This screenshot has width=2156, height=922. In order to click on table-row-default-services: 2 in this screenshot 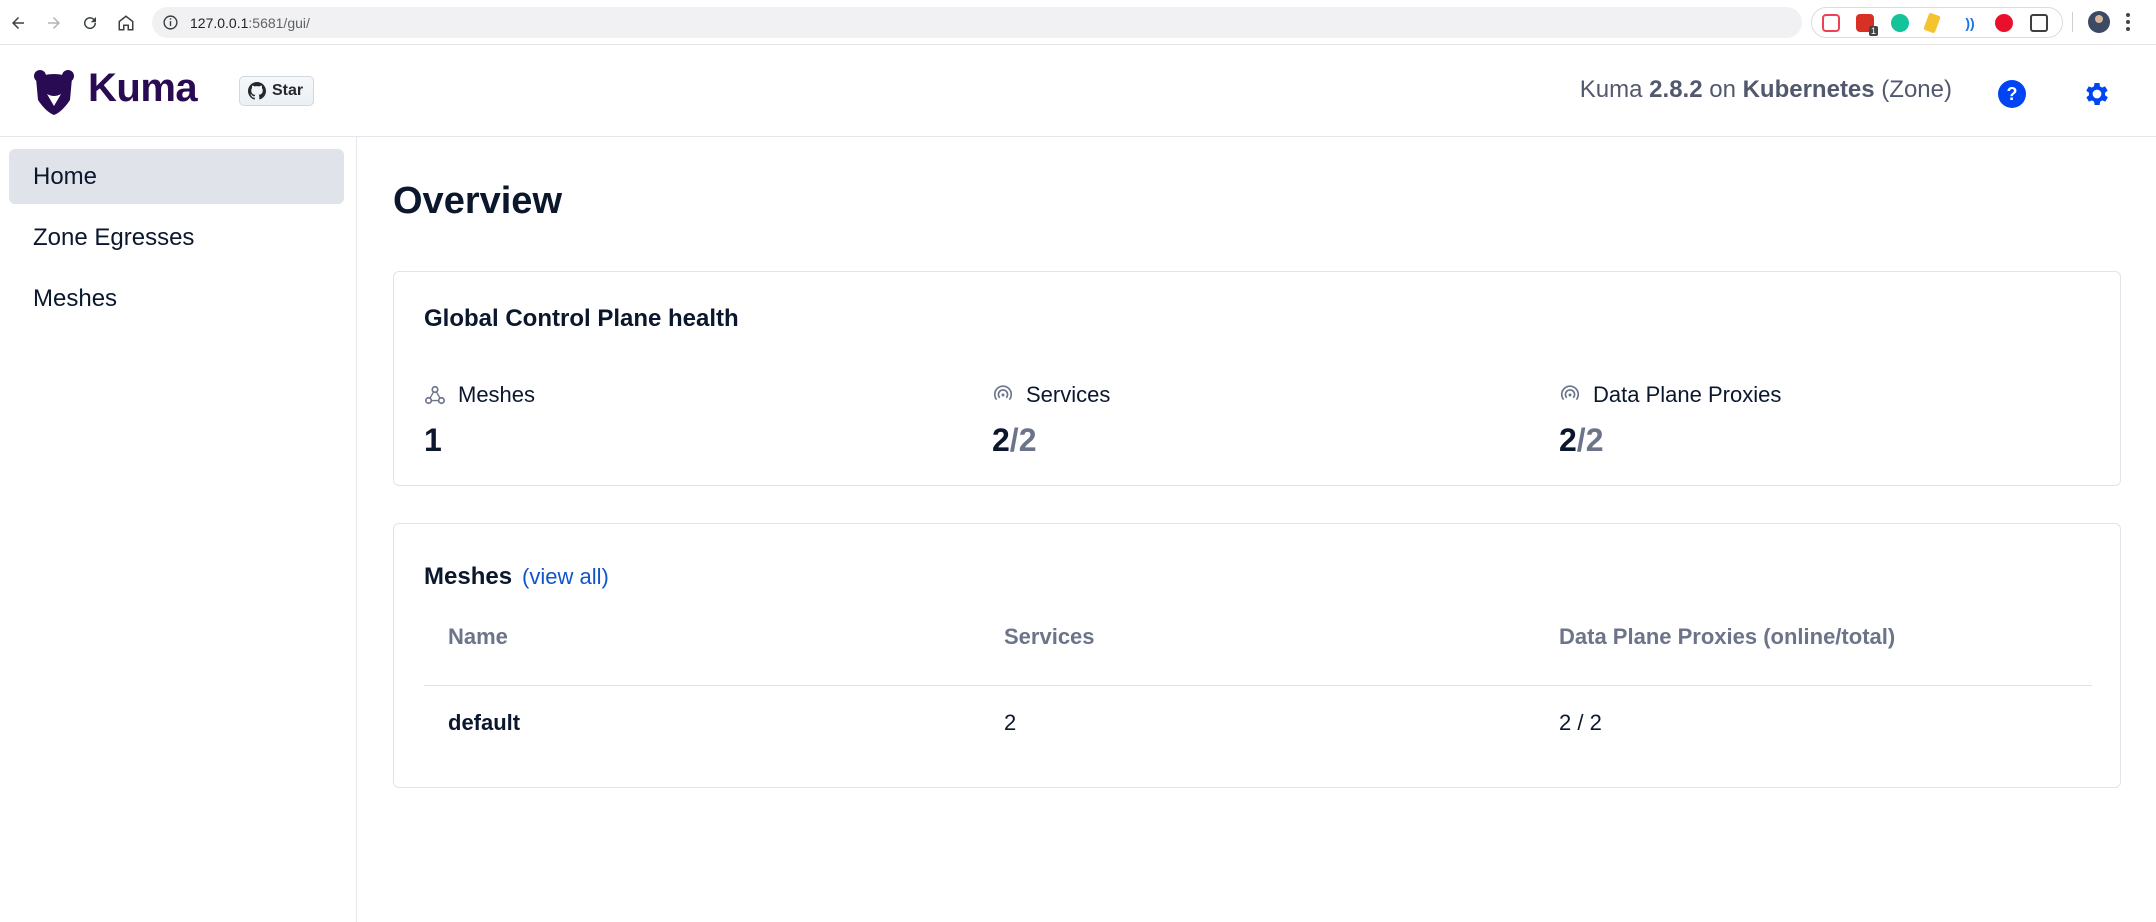, I will do `click(1010, 722)`.